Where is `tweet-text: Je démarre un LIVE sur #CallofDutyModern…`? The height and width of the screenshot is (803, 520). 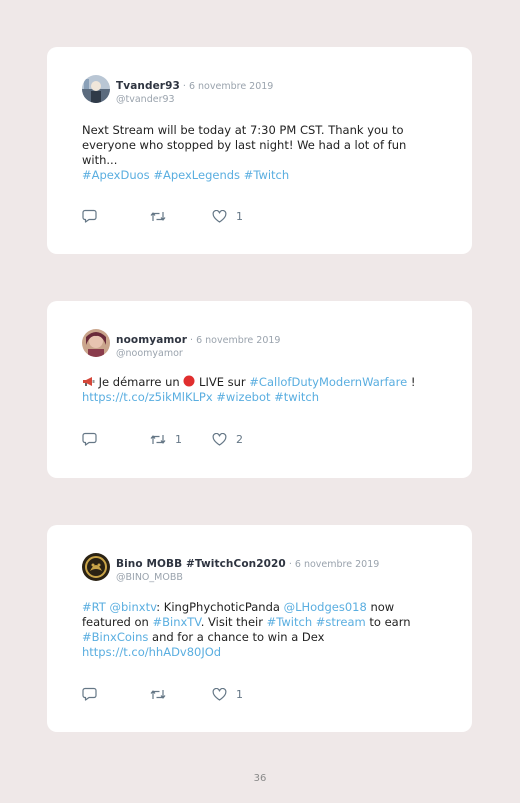 tweet-text: Je démarre un LIVE sur #CallofDutyModern… is located at coordinates (257, 390).